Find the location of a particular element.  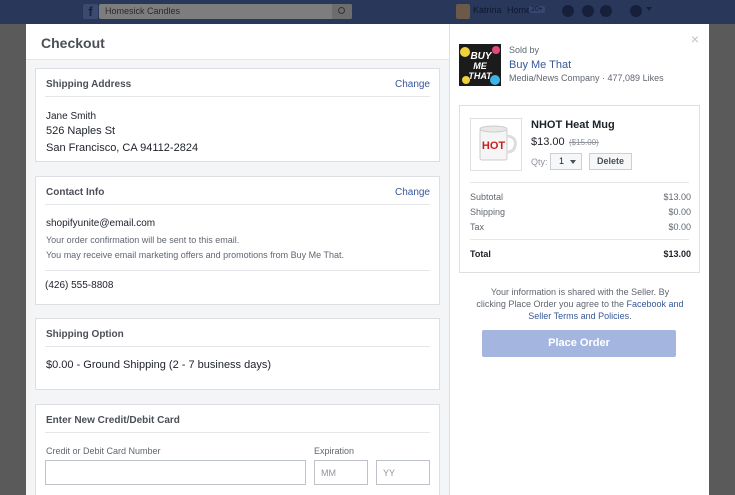

tax-value: $0.00 is located at coordinates (679, 227).